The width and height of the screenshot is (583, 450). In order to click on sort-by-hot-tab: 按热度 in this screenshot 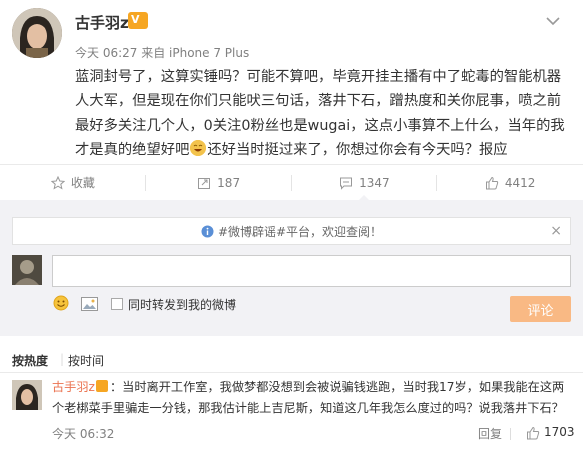, I will do `click(30, 360)`.